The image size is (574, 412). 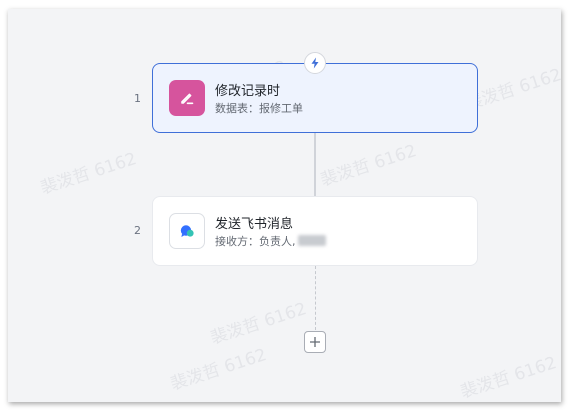 What do you see at coordinates (187, 98) in the screenshot?
I see `edit-pencil-icon` at bounding box center [187, 98].